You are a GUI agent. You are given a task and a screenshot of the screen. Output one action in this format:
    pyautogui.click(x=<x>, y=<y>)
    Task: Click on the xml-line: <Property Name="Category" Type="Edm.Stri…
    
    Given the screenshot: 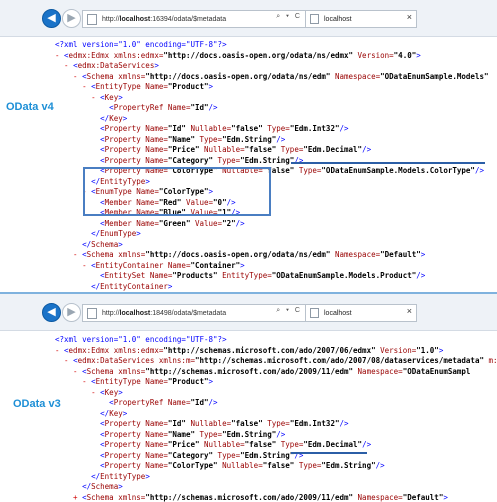 What is the action you would take?
    pyautogui.click(x=276, y=456)
    